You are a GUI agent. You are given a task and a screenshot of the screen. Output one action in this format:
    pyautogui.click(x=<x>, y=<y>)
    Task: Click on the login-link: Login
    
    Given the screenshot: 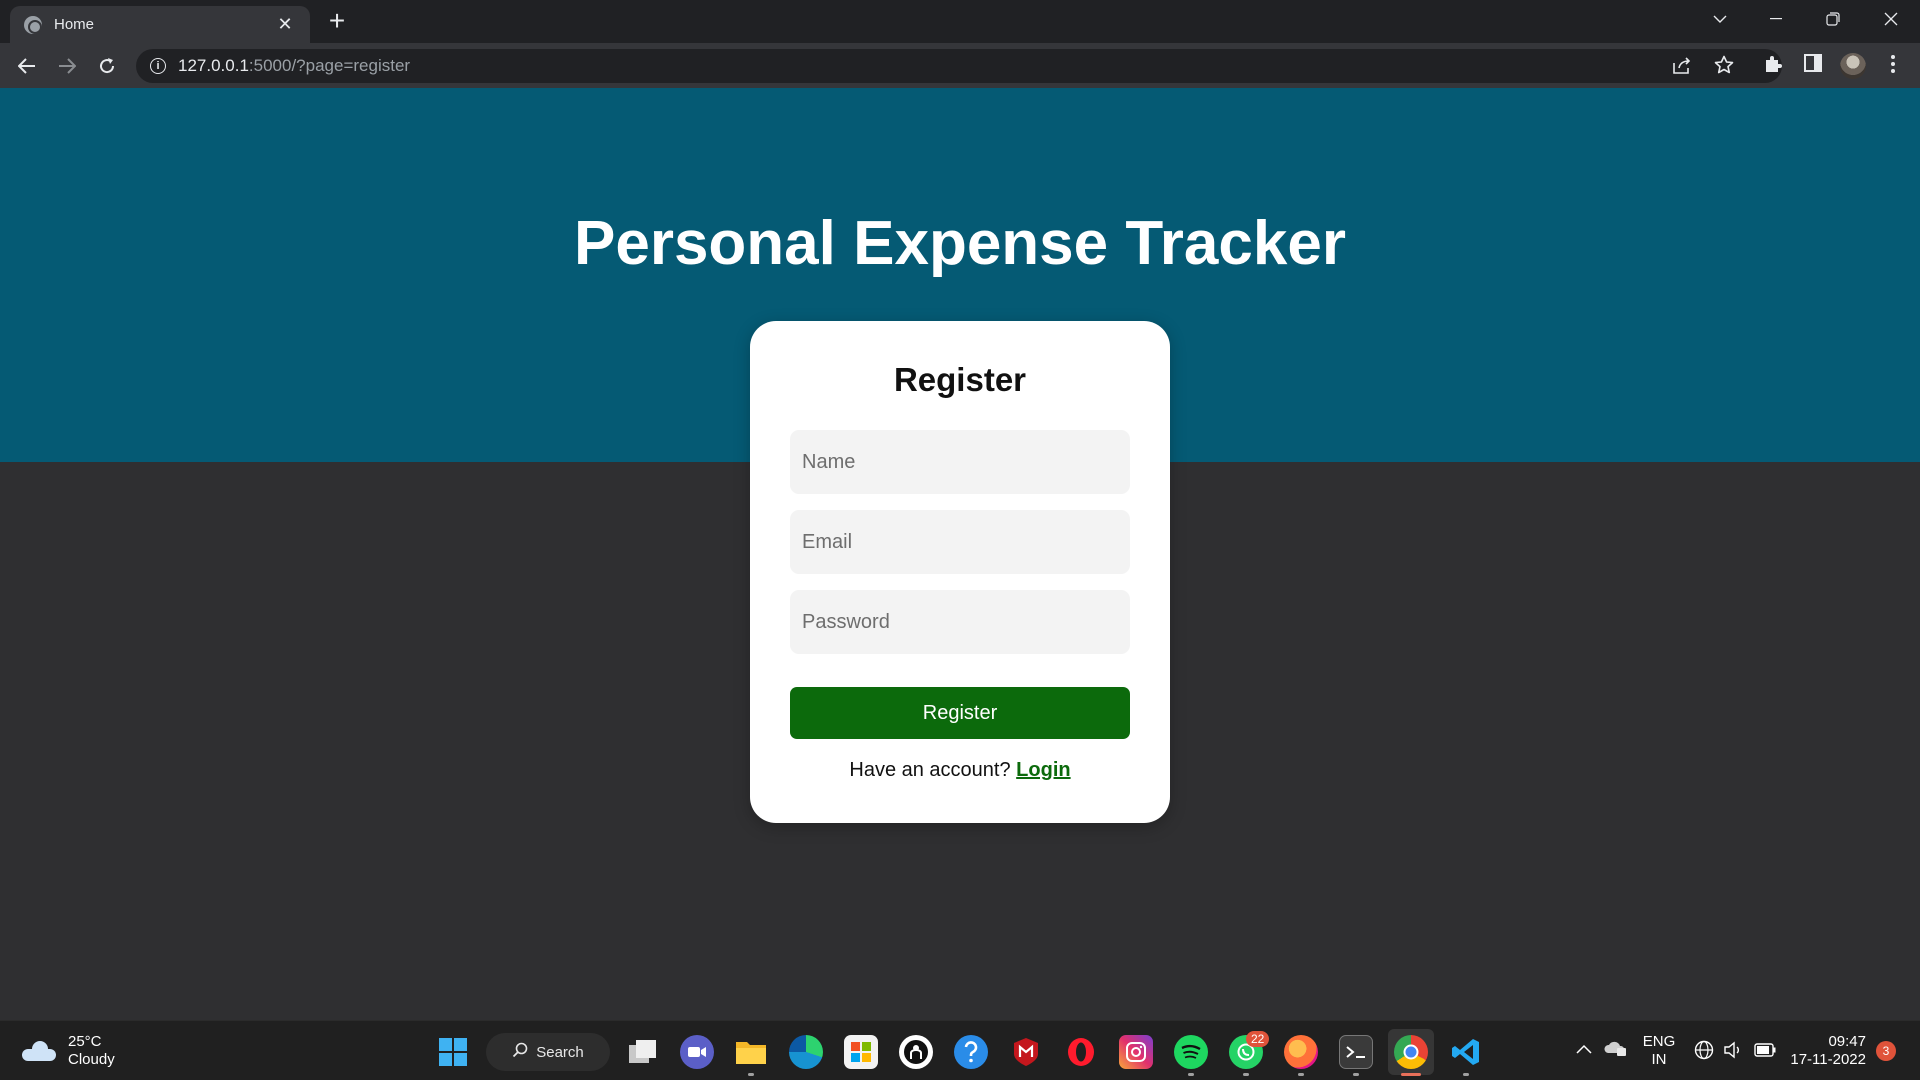 What is the action you would take?
    pyautogui.click(x=1043, y=770)
    